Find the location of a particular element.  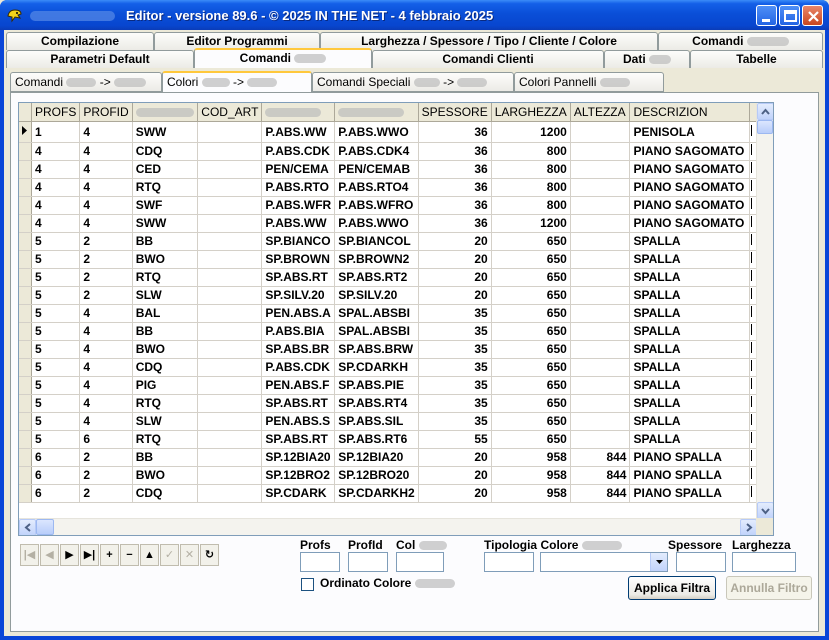

column-header-colartec is located at coordinates (165, 112).